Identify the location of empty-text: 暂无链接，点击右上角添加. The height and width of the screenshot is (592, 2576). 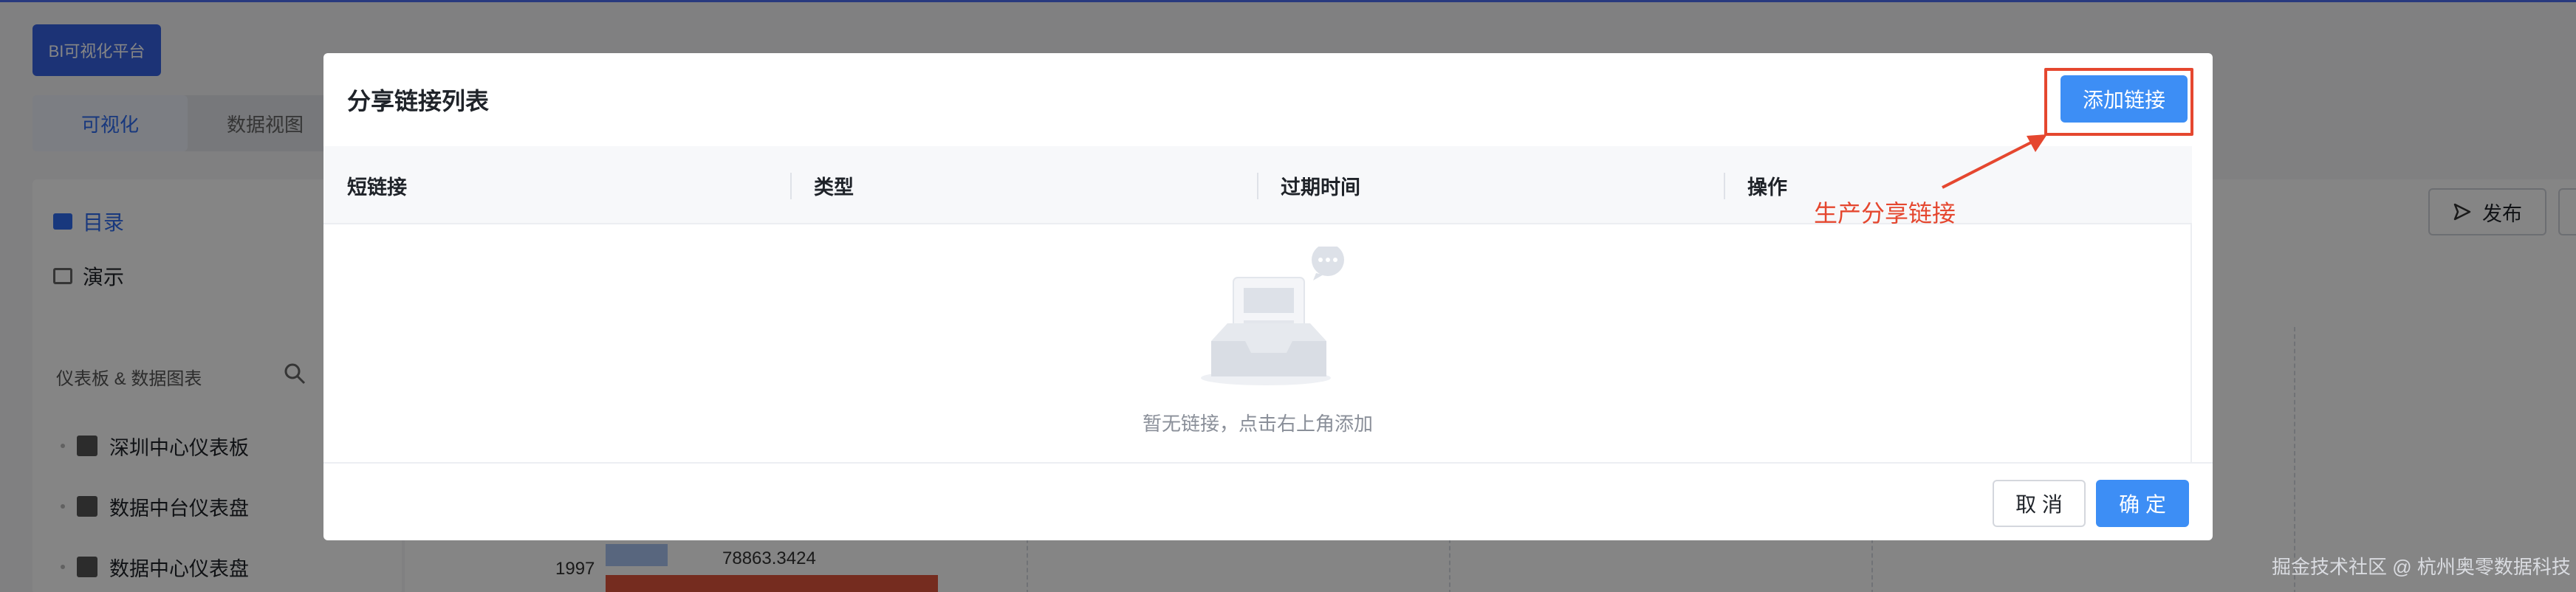
(1257, 424).